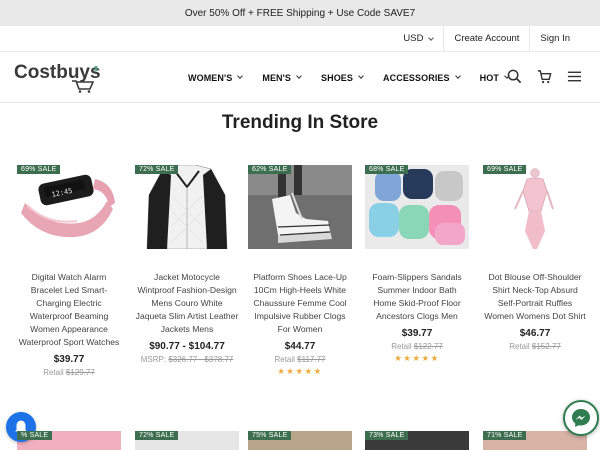 This screenshot has height=450, width=600. I want to click on retail-value: $326.77 - $378.77, so click(201, 359).